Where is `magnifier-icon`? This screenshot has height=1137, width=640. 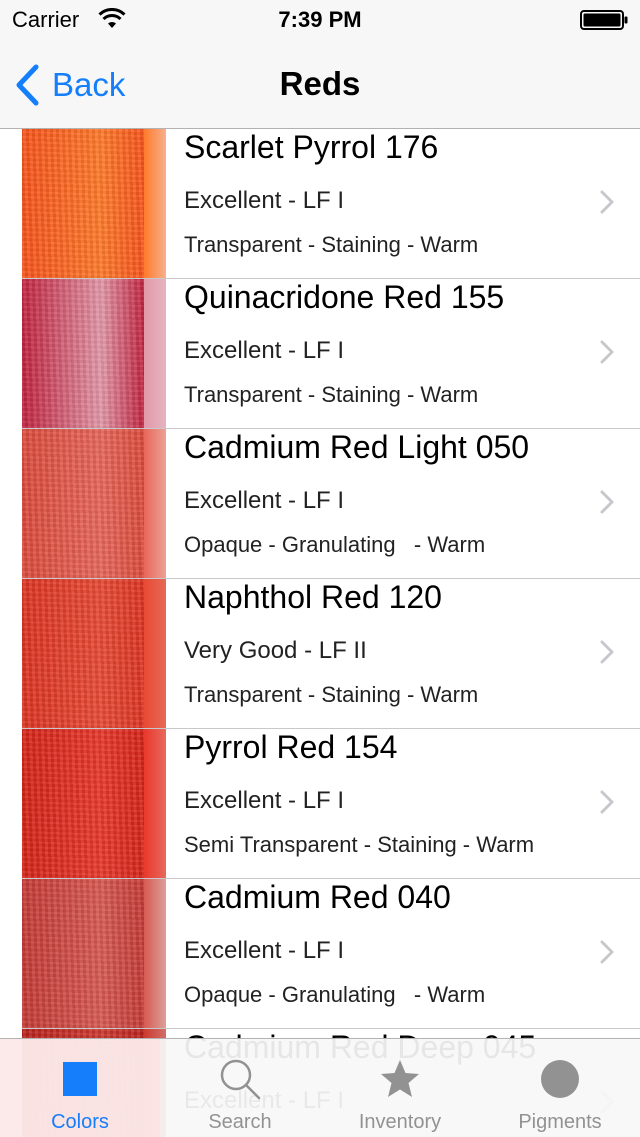 magnifier-icon is located at coordinates (240, 1079).